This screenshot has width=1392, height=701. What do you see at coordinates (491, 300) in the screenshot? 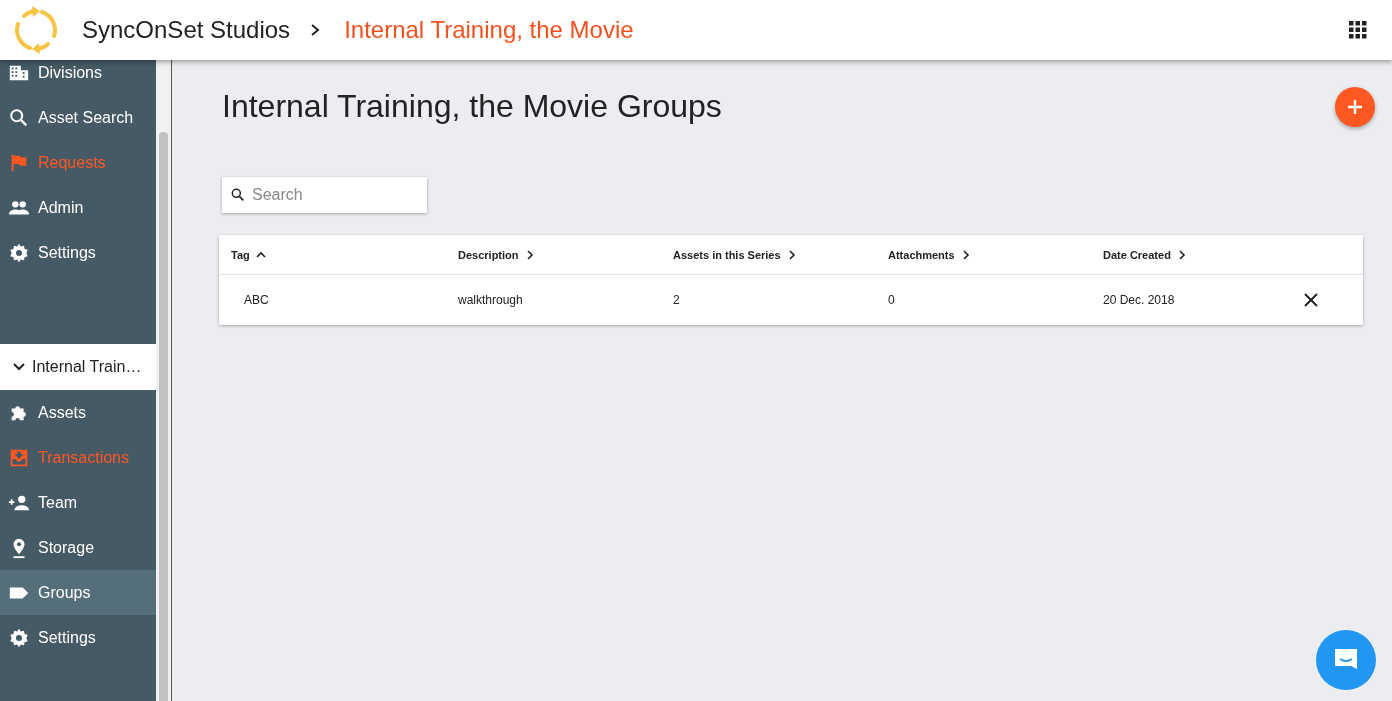
I see `table-cell-text: walkthrough` at bounding box center [491, 300].